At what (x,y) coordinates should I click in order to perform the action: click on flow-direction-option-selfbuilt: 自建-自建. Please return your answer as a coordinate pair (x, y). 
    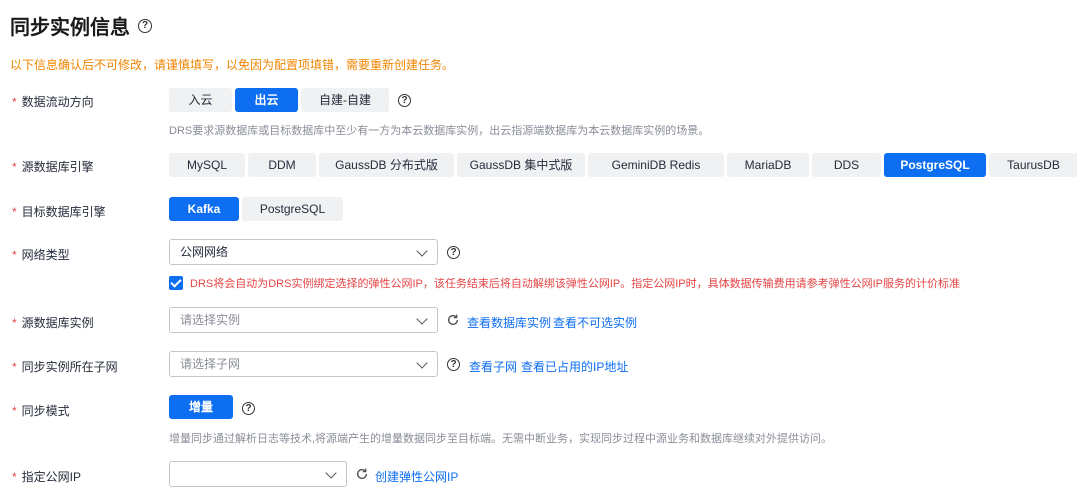
    Looking at the image, I should click on (345, 100).